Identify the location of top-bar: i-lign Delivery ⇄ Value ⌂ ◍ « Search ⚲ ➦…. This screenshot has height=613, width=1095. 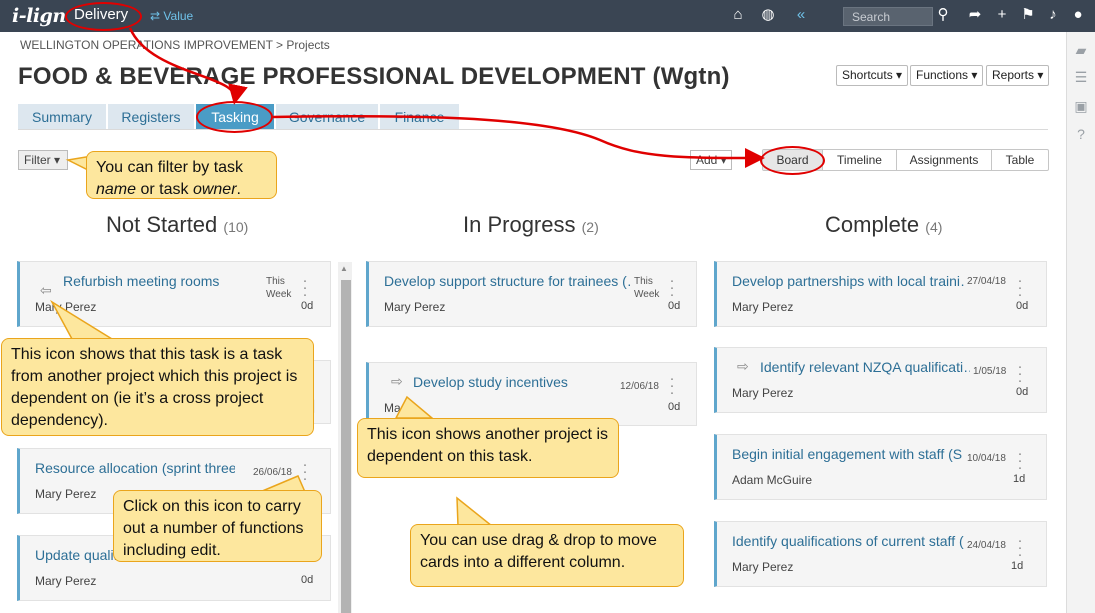
(547, 16).